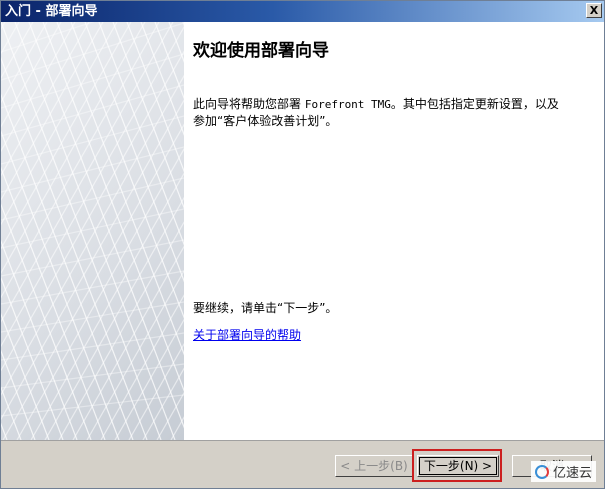 The height and width of the screenshot is (489, 605). I want to click on title-bar: 入门 - 部署向导 X, so click(302, 11).